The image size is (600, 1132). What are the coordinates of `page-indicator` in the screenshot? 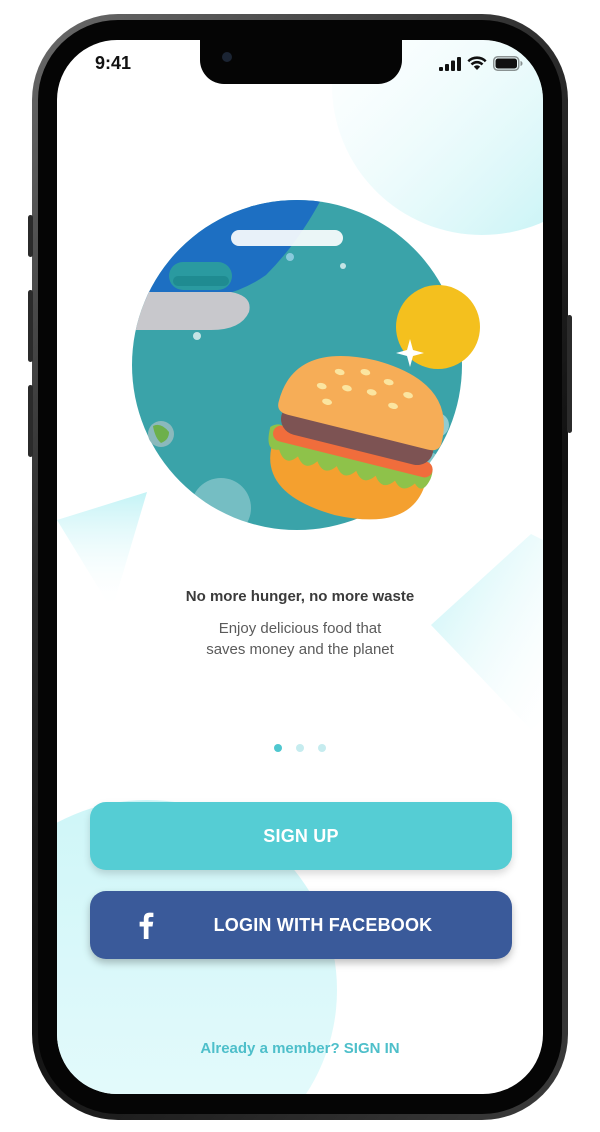 It's located at (300, 748).